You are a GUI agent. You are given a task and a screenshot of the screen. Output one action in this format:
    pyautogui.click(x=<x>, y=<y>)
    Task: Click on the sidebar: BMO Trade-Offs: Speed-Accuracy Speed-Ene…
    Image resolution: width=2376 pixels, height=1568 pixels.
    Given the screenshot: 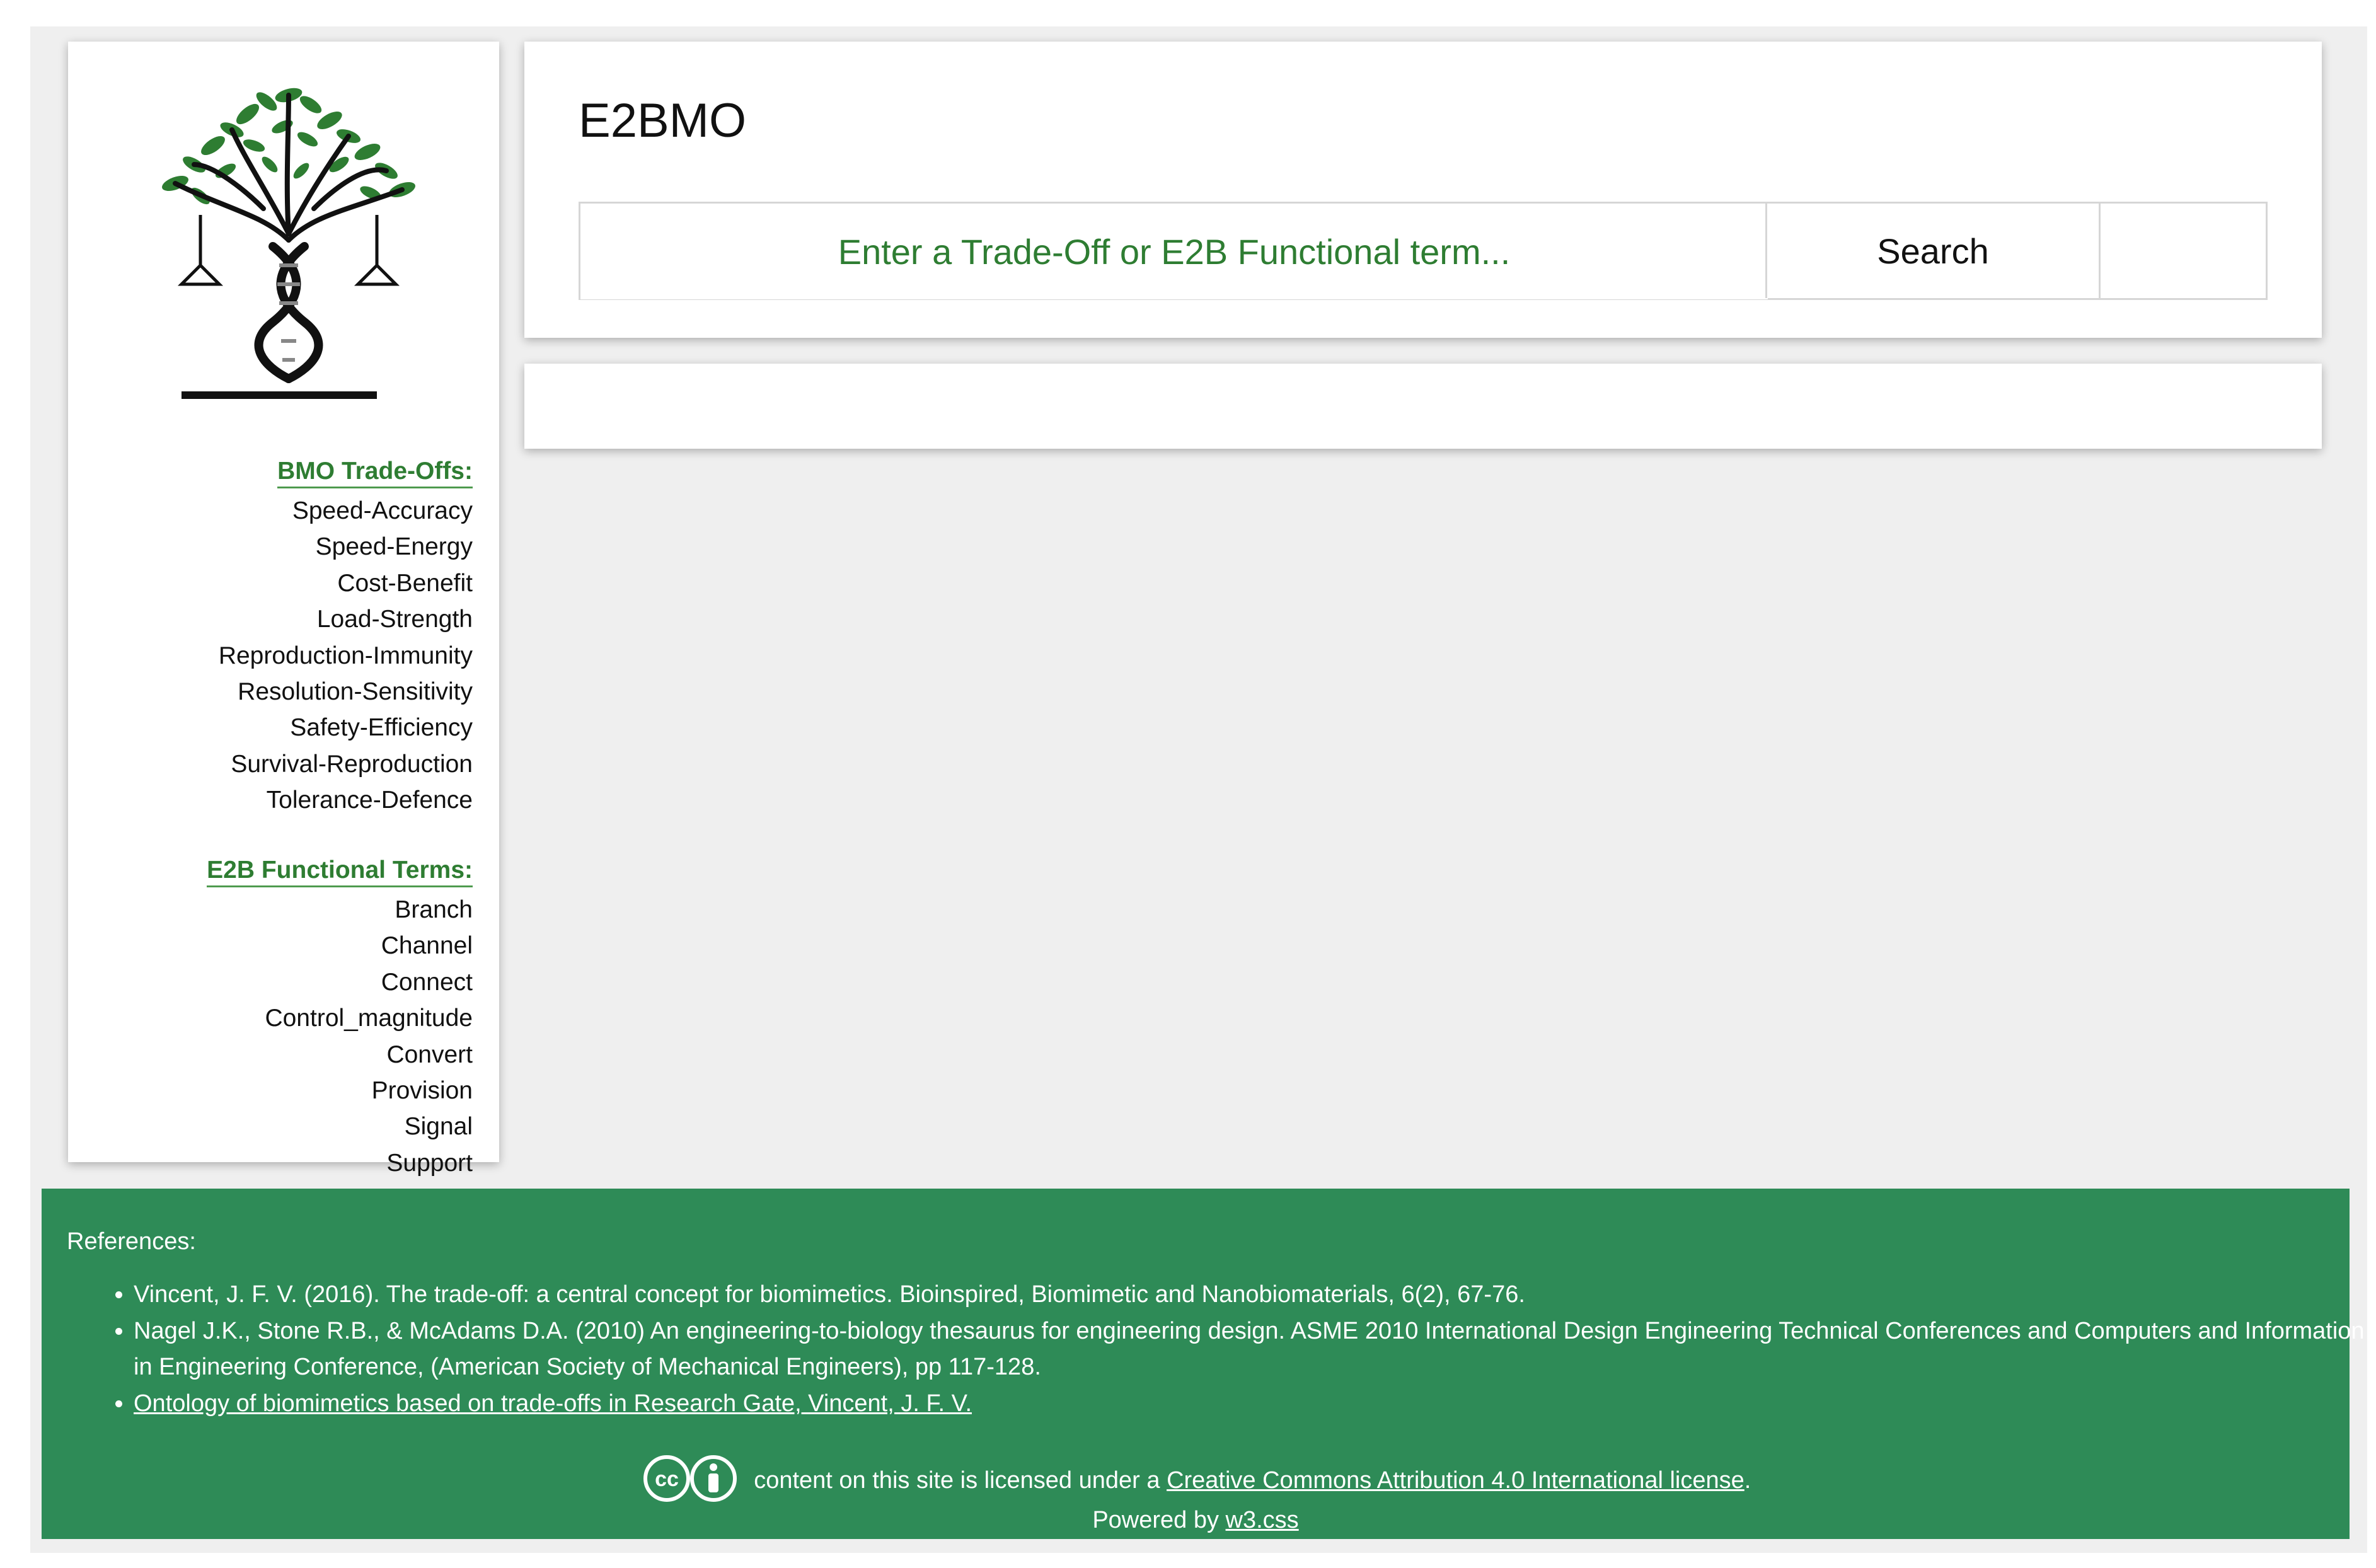 What is the action you would take?
    pyautogui.click(x=283, y=609)
    